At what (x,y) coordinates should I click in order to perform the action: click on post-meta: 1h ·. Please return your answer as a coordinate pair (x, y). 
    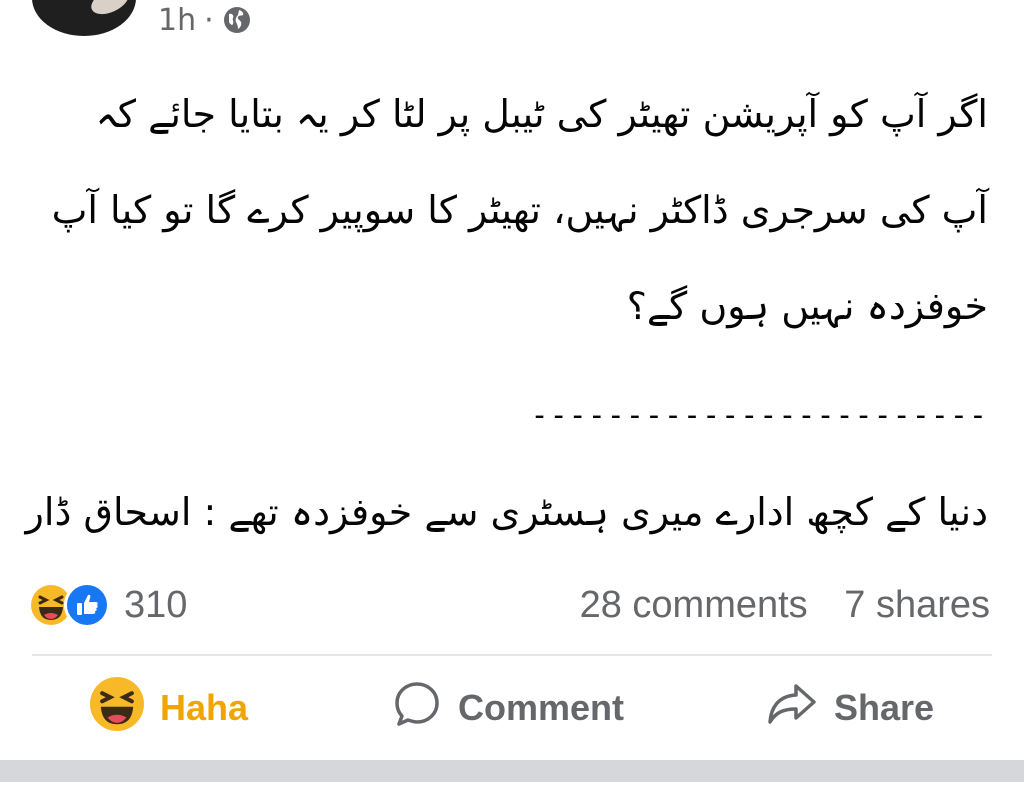
    Looking at the image, I should click on (205, 20).